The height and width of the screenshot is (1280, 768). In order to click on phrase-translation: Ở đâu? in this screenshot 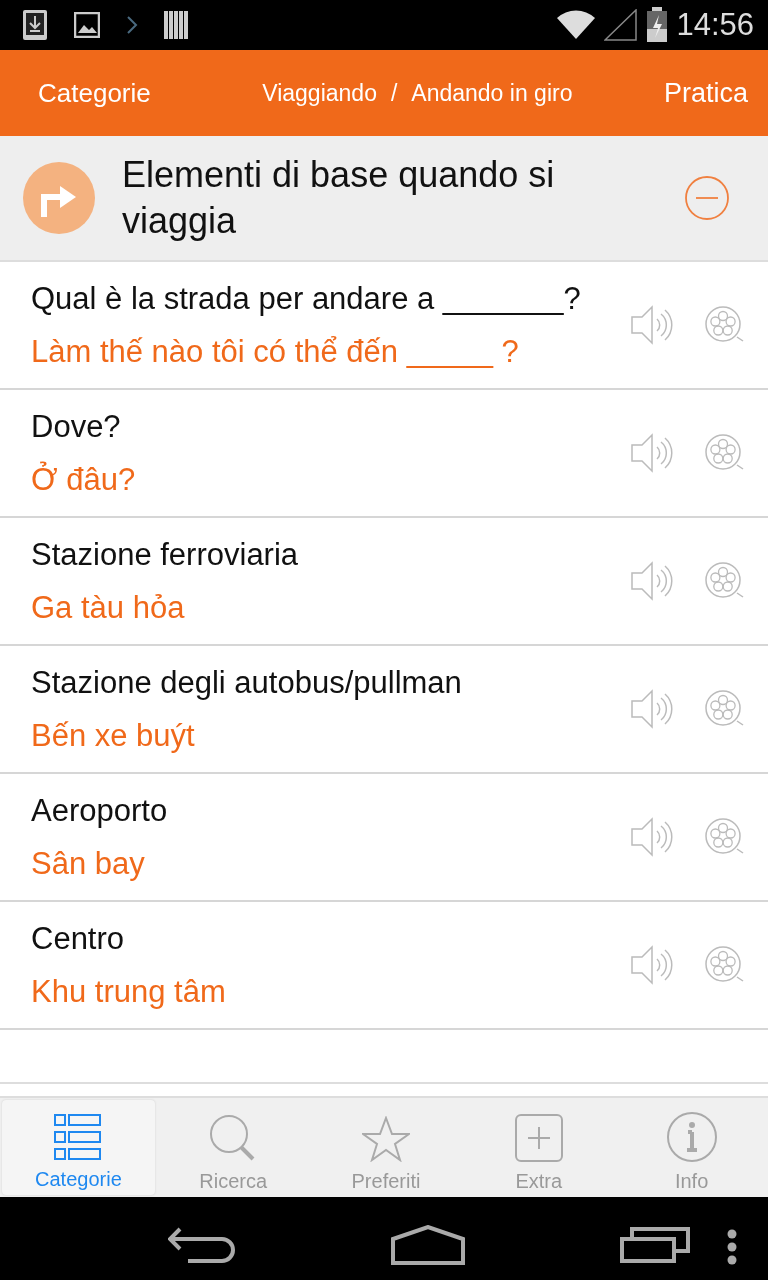, I will do `click(84, 479)`.